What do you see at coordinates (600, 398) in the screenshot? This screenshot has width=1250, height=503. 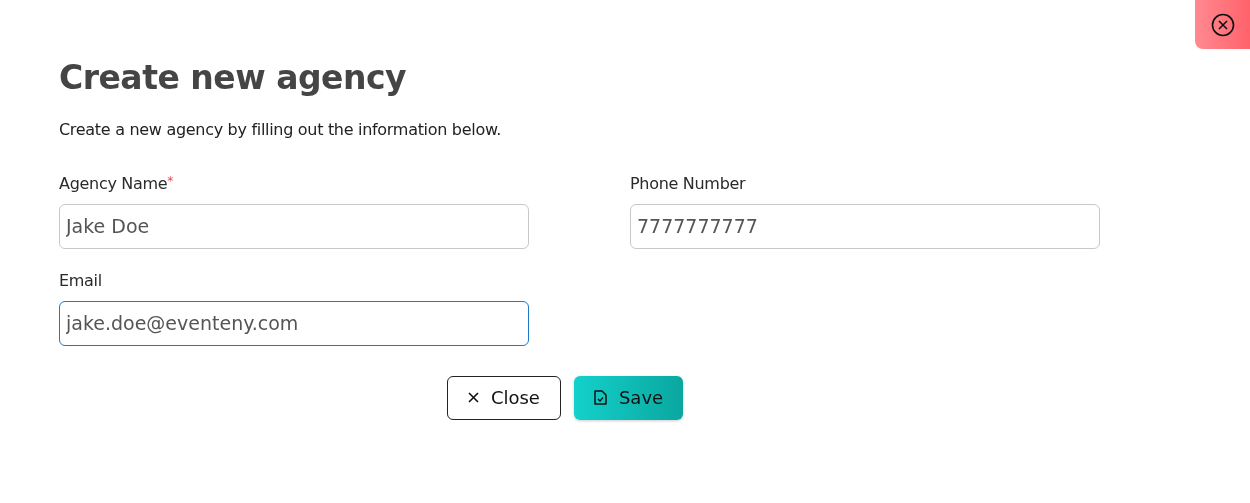 I see `file-check-icon` at bounding box center [600, 398].